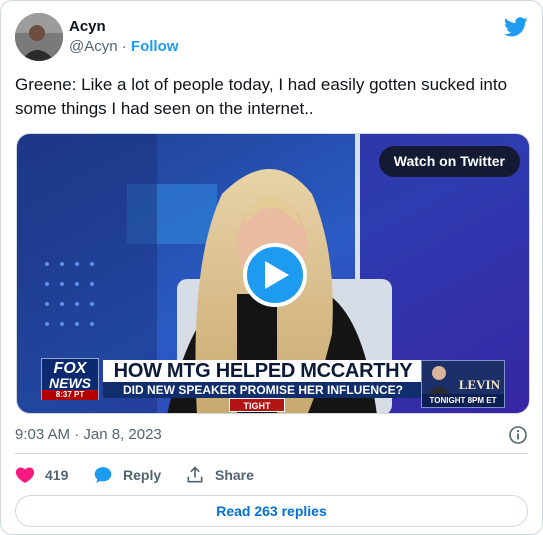 The image size is (543, 535). What do you see at coordinates (516, 27) in the screenshot?
I see `twitter-bird-icon` at bounding box center [516, 27].